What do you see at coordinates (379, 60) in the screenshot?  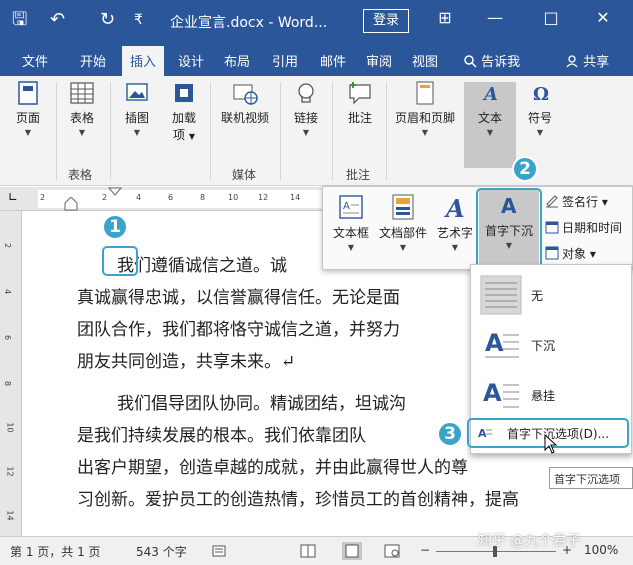 I see `tab-review: 审阅` at bounding box center [379, 60].